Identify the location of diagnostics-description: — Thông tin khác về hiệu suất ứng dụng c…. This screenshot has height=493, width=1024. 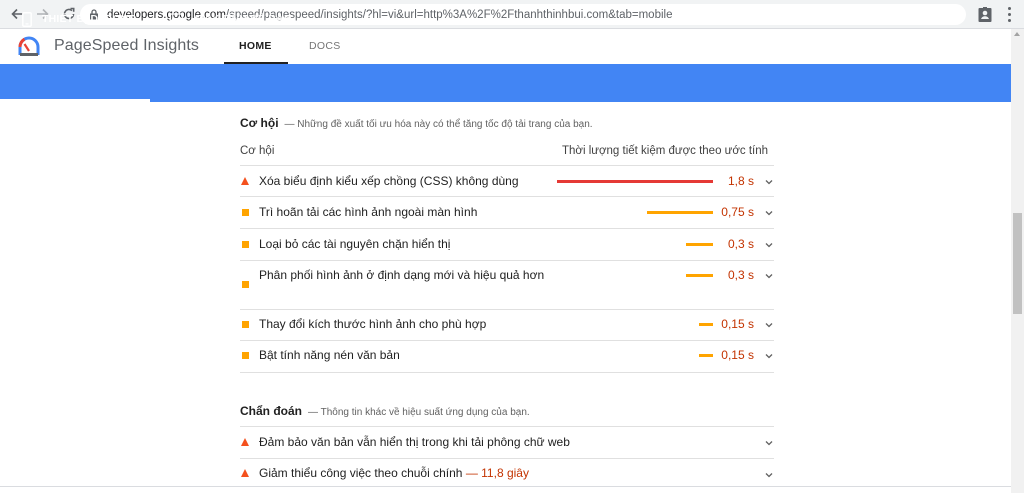
(419, 412).